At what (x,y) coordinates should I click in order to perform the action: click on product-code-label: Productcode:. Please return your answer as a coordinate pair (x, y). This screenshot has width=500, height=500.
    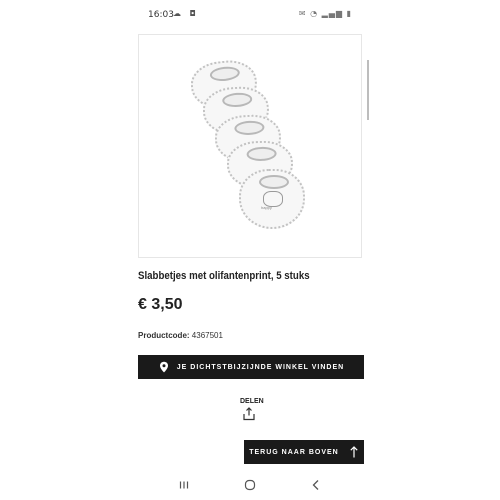
    Looking at the image, I should click on (164, 335).